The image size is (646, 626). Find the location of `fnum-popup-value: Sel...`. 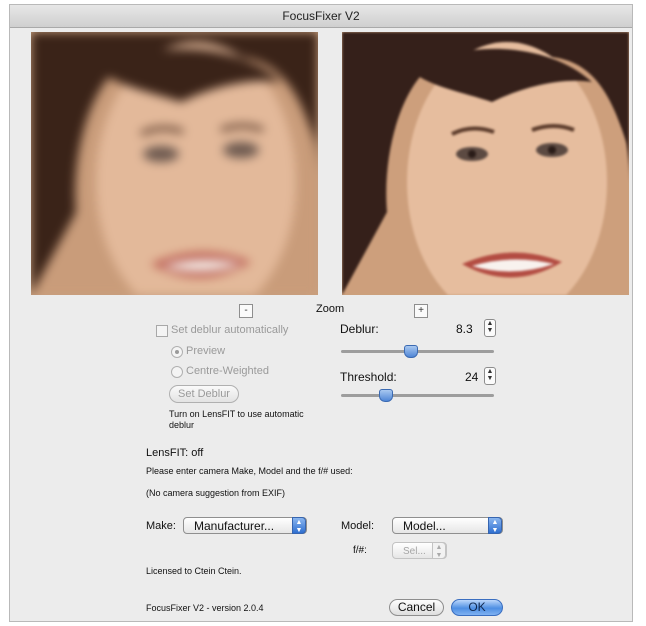

fnum-popup-value: Sel... is located at coordinates (414, 551).